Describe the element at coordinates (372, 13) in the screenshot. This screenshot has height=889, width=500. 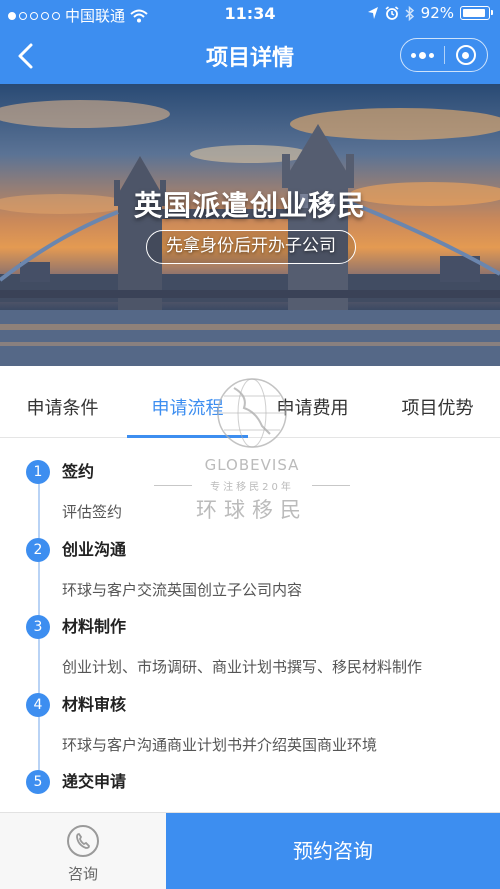
I see `location-arrow-icon` at that location.